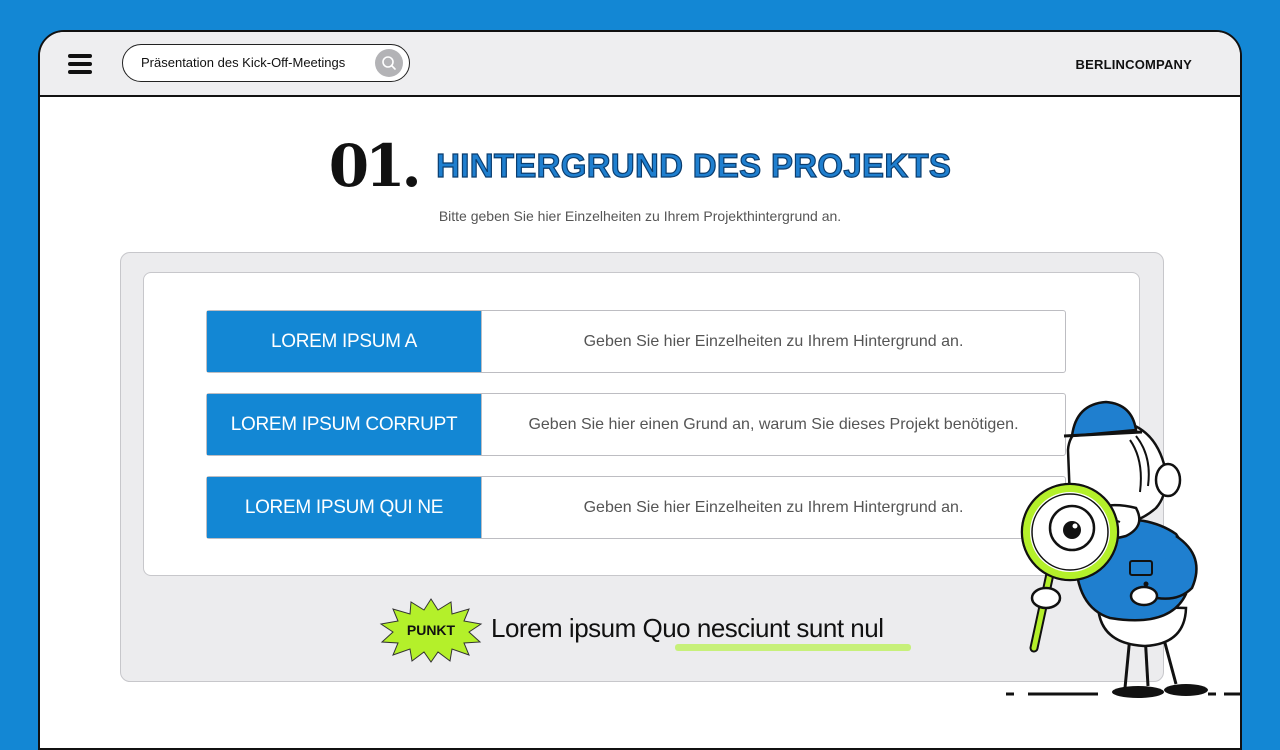  I want to click on top-bar: BERLINCOMPANY, so click(640, 64).